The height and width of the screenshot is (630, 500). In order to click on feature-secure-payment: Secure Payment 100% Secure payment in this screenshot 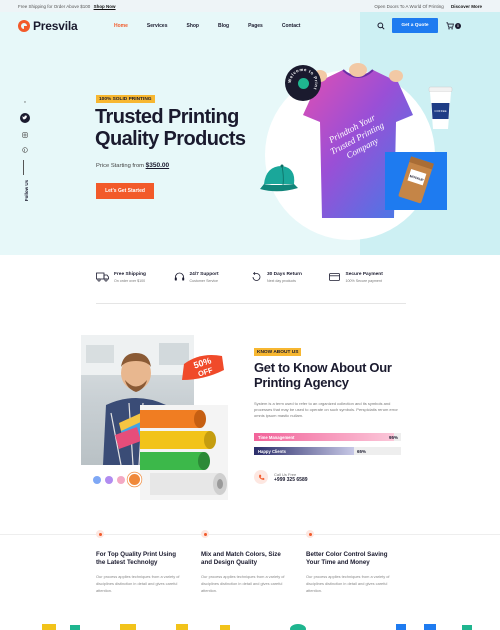, I will do `click(367, 283)`.